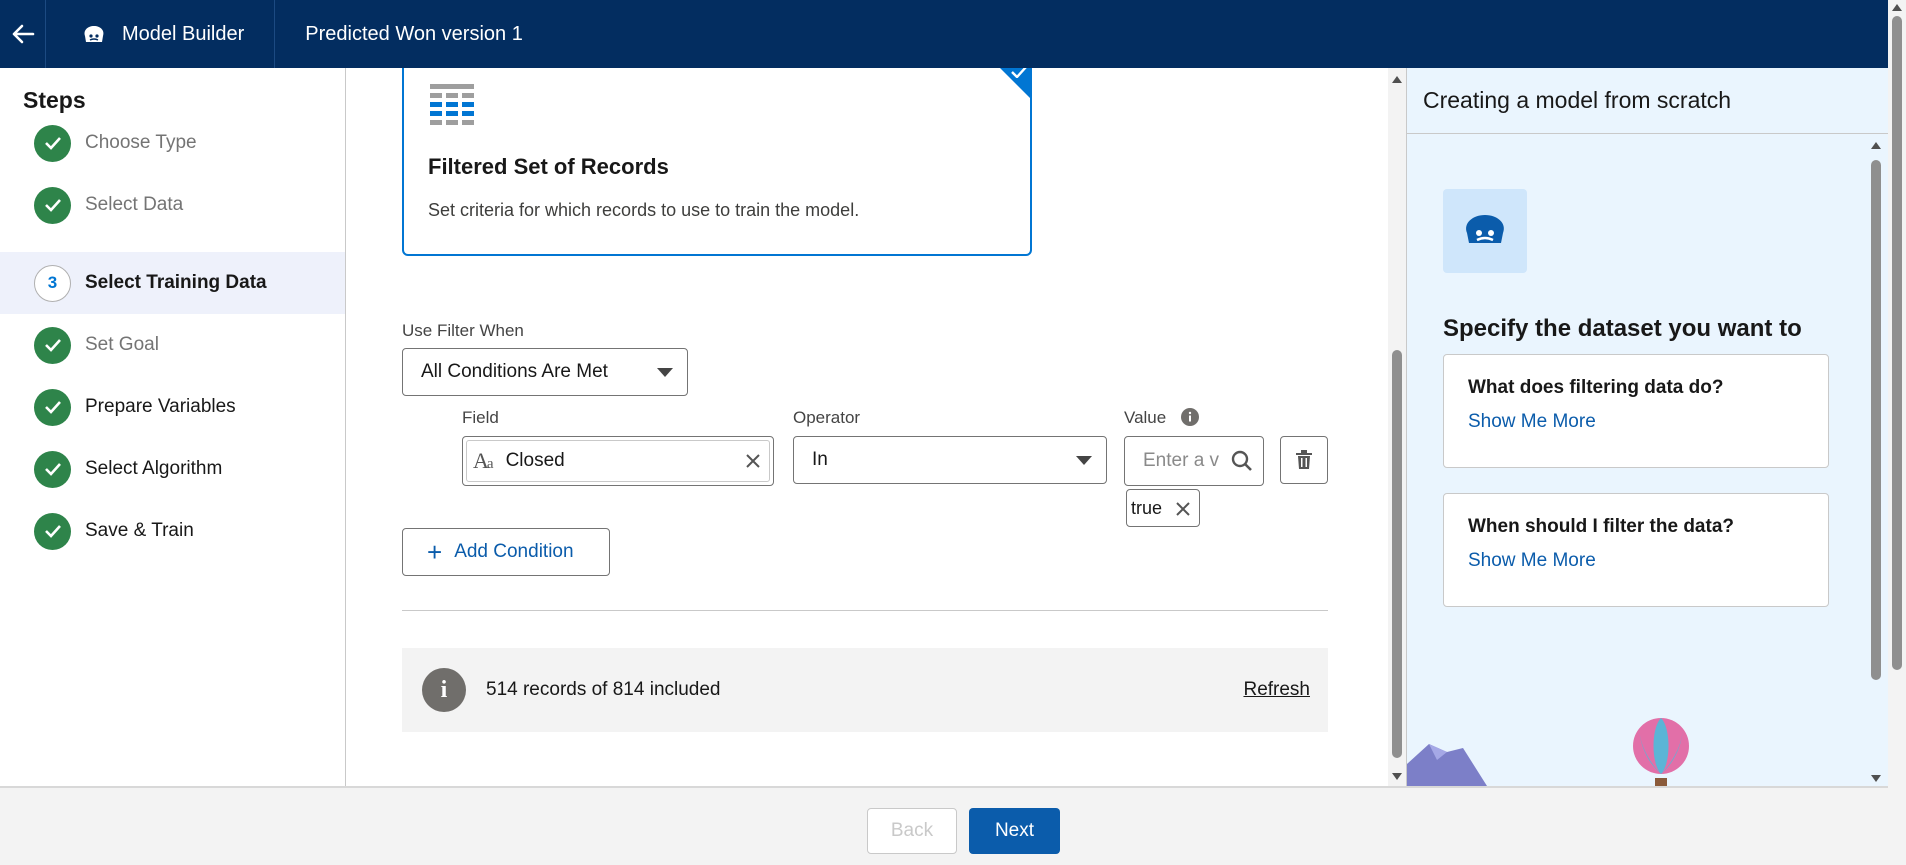 The image size is (1906, 865). Describe the element at coordinates (52, 283) in the screenshot. I see `step-number-badge: 3` at that location.